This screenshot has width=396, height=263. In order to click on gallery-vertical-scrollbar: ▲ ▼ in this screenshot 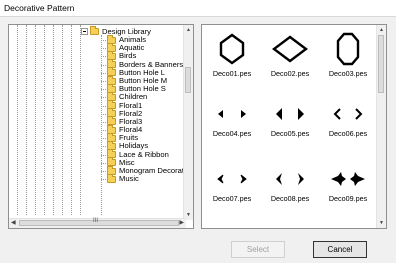, I will do `click(381, 126)`.